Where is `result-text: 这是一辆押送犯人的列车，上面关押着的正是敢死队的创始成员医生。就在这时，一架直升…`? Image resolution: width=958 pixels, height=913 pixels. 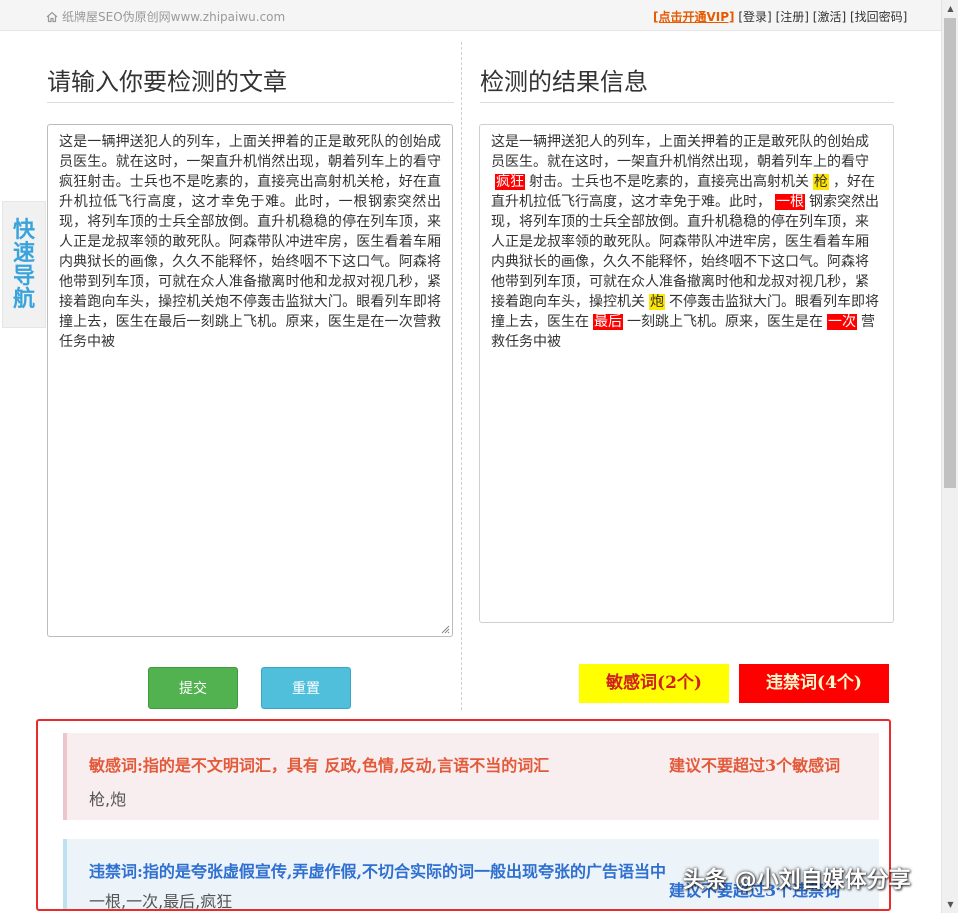 result-text: 这是一辆押送犯人的列车，上面关押着的正是敢死队的创始成员医生。就在这时，一架直升… is located at coordinates (686, 242).